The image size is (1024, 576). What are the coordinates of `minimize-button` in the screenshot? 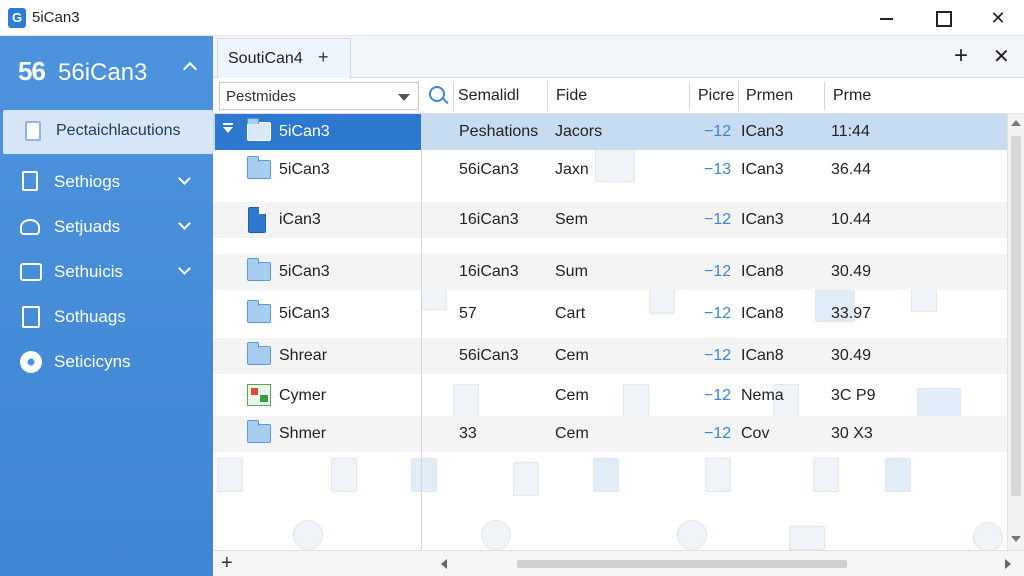 It's located at (886, 18).